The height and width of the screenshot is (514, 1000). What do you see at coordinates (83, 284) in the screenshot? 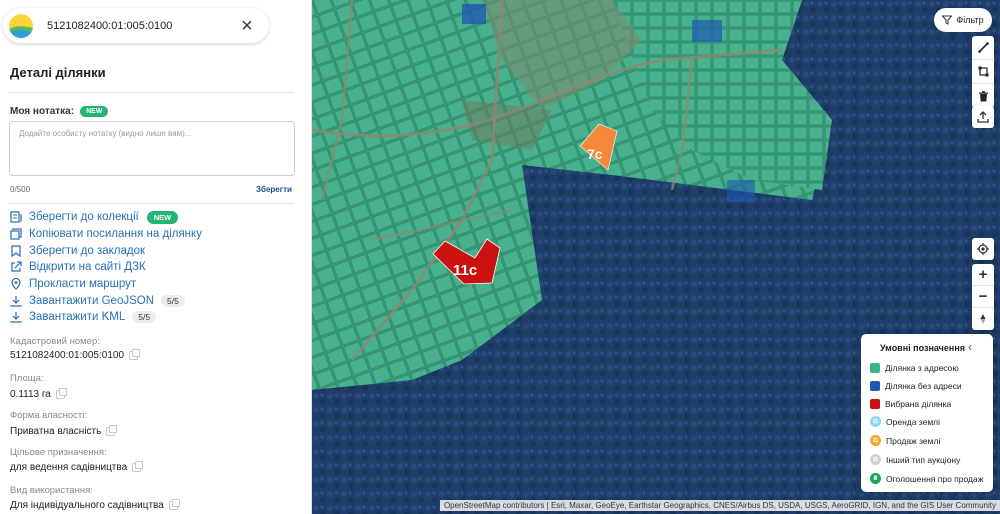
I see `action-label: Прокласти маршрут` at bounding box center [83, 284].